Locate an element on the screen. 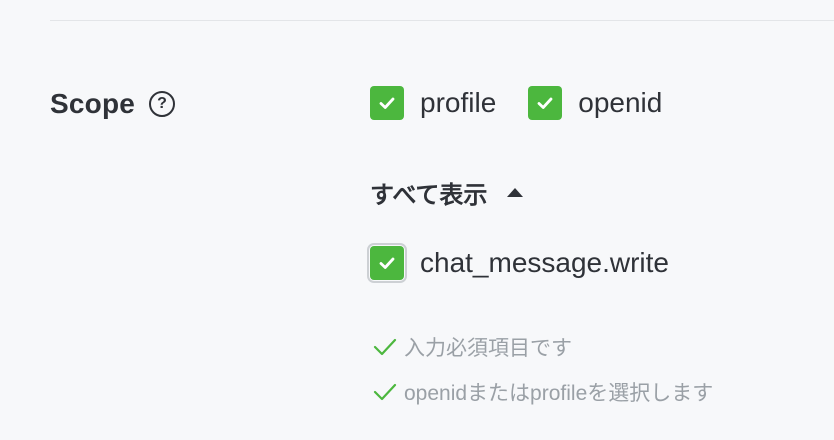 The image size is (834, 440). section-divider is located at coordinates (442, 20).